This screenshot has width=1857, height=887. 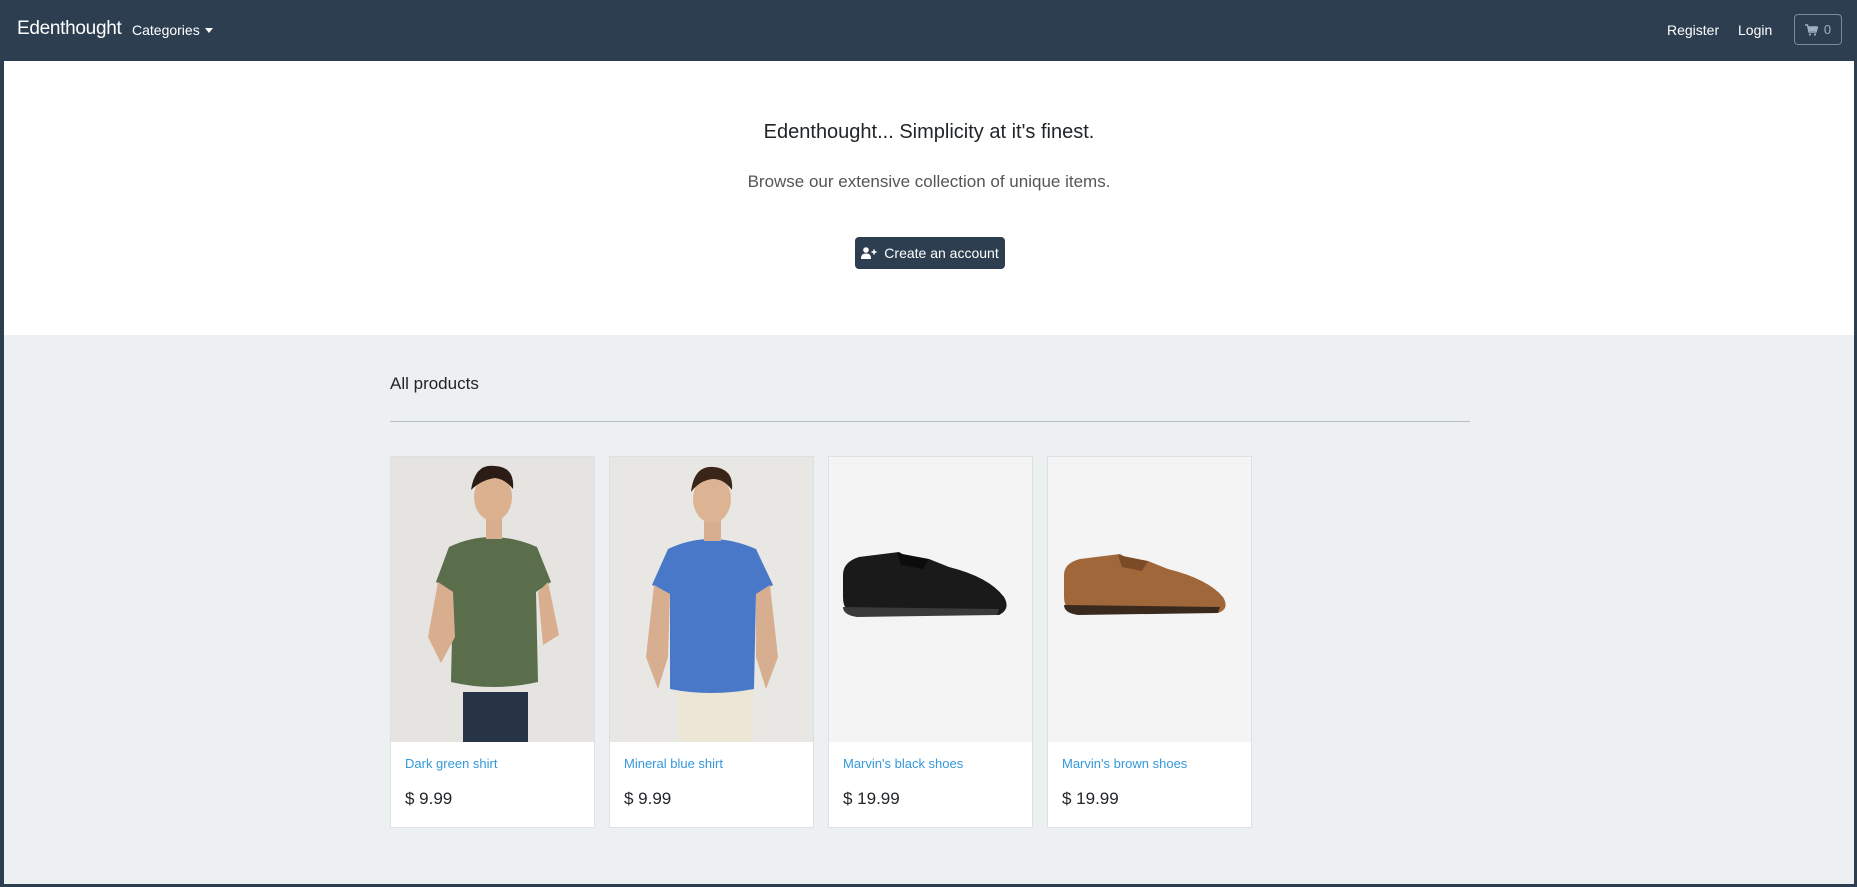 What do you see at coordinates (1827, 29) in the screenshot?
I see `cart-count: 0` at bounding box center [1827, 29].